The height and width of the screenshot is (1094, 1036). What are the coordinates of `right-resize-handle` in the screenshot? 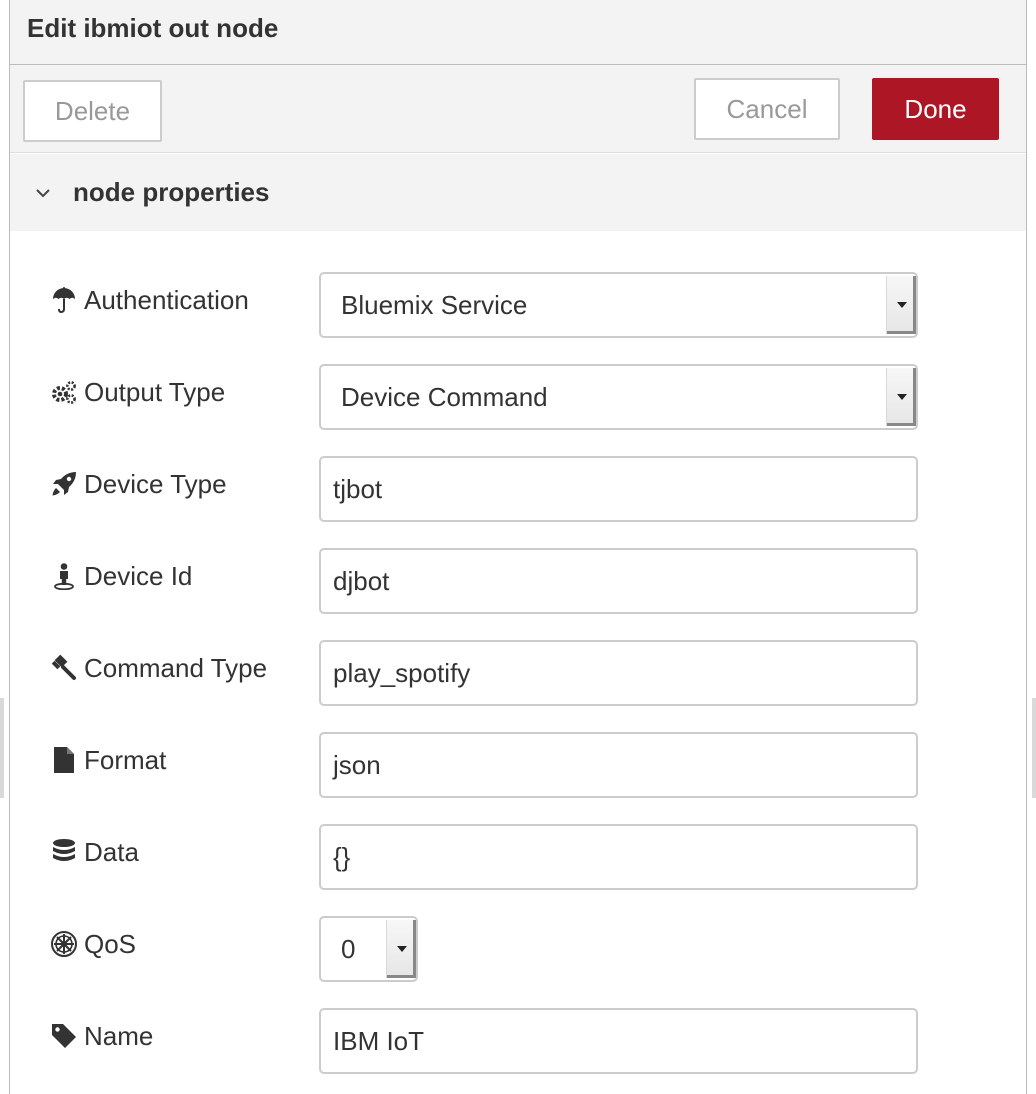 It's located at (1034, 748).